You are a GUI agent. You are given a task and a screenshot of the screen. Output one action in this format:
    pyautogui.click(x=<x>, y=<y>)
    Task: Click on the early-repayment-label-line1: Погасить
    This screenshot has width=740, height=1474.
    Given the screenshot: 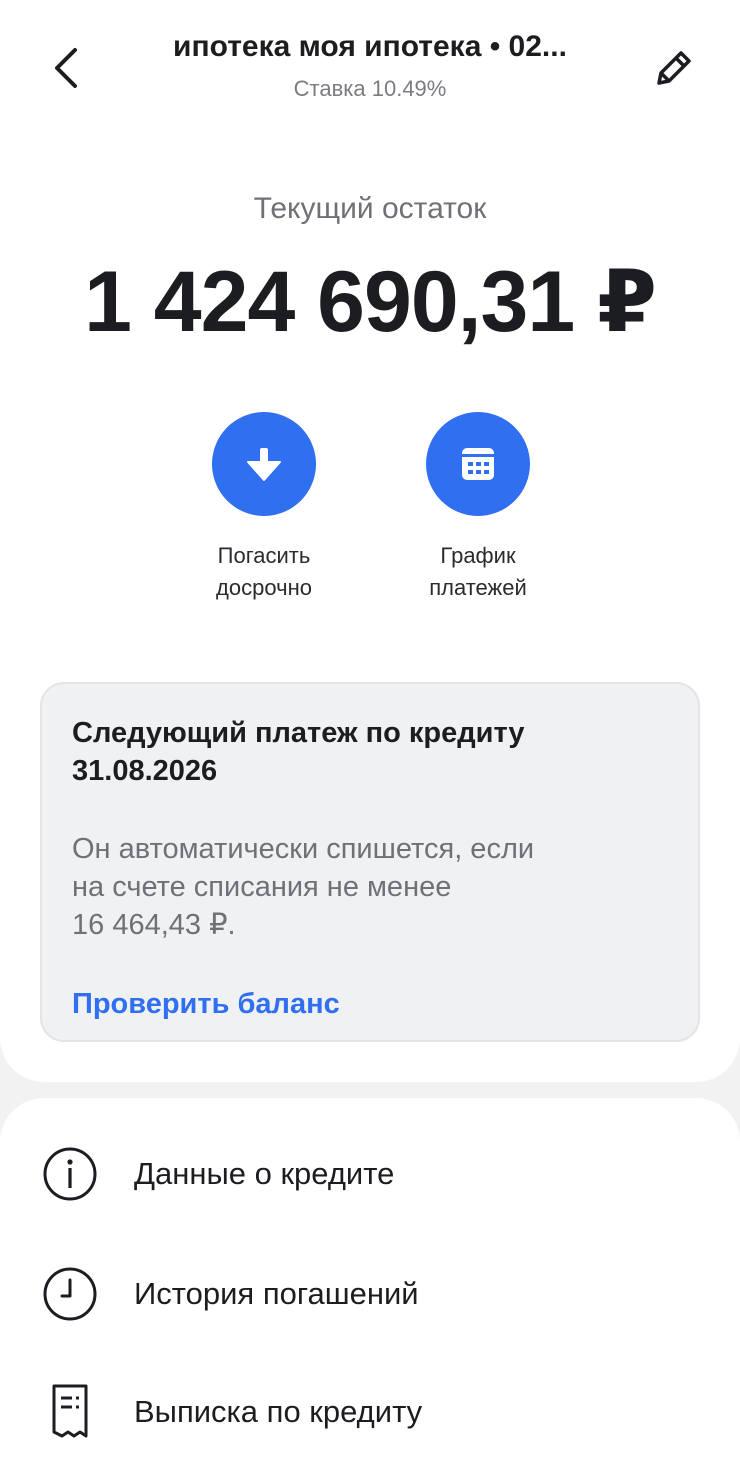 What is the action you would take?
    pyautogui.click(x=264, y=555)
    